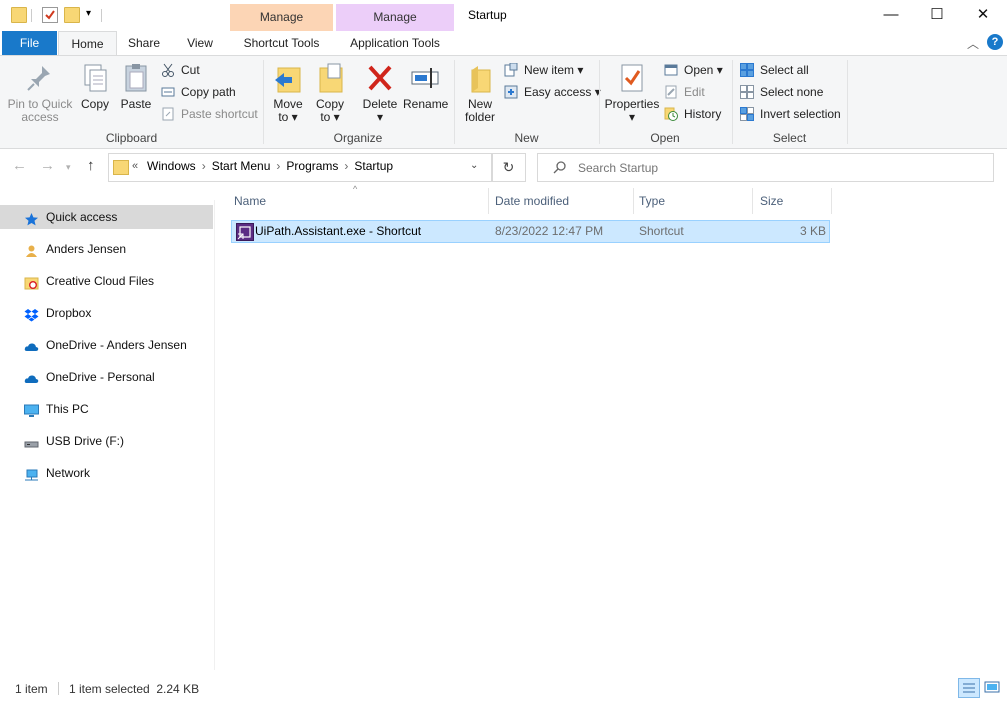  Describe the element at coordinates (373, 166) in the screenshot. I see `breadcrumb-startup: Startup` at that location.